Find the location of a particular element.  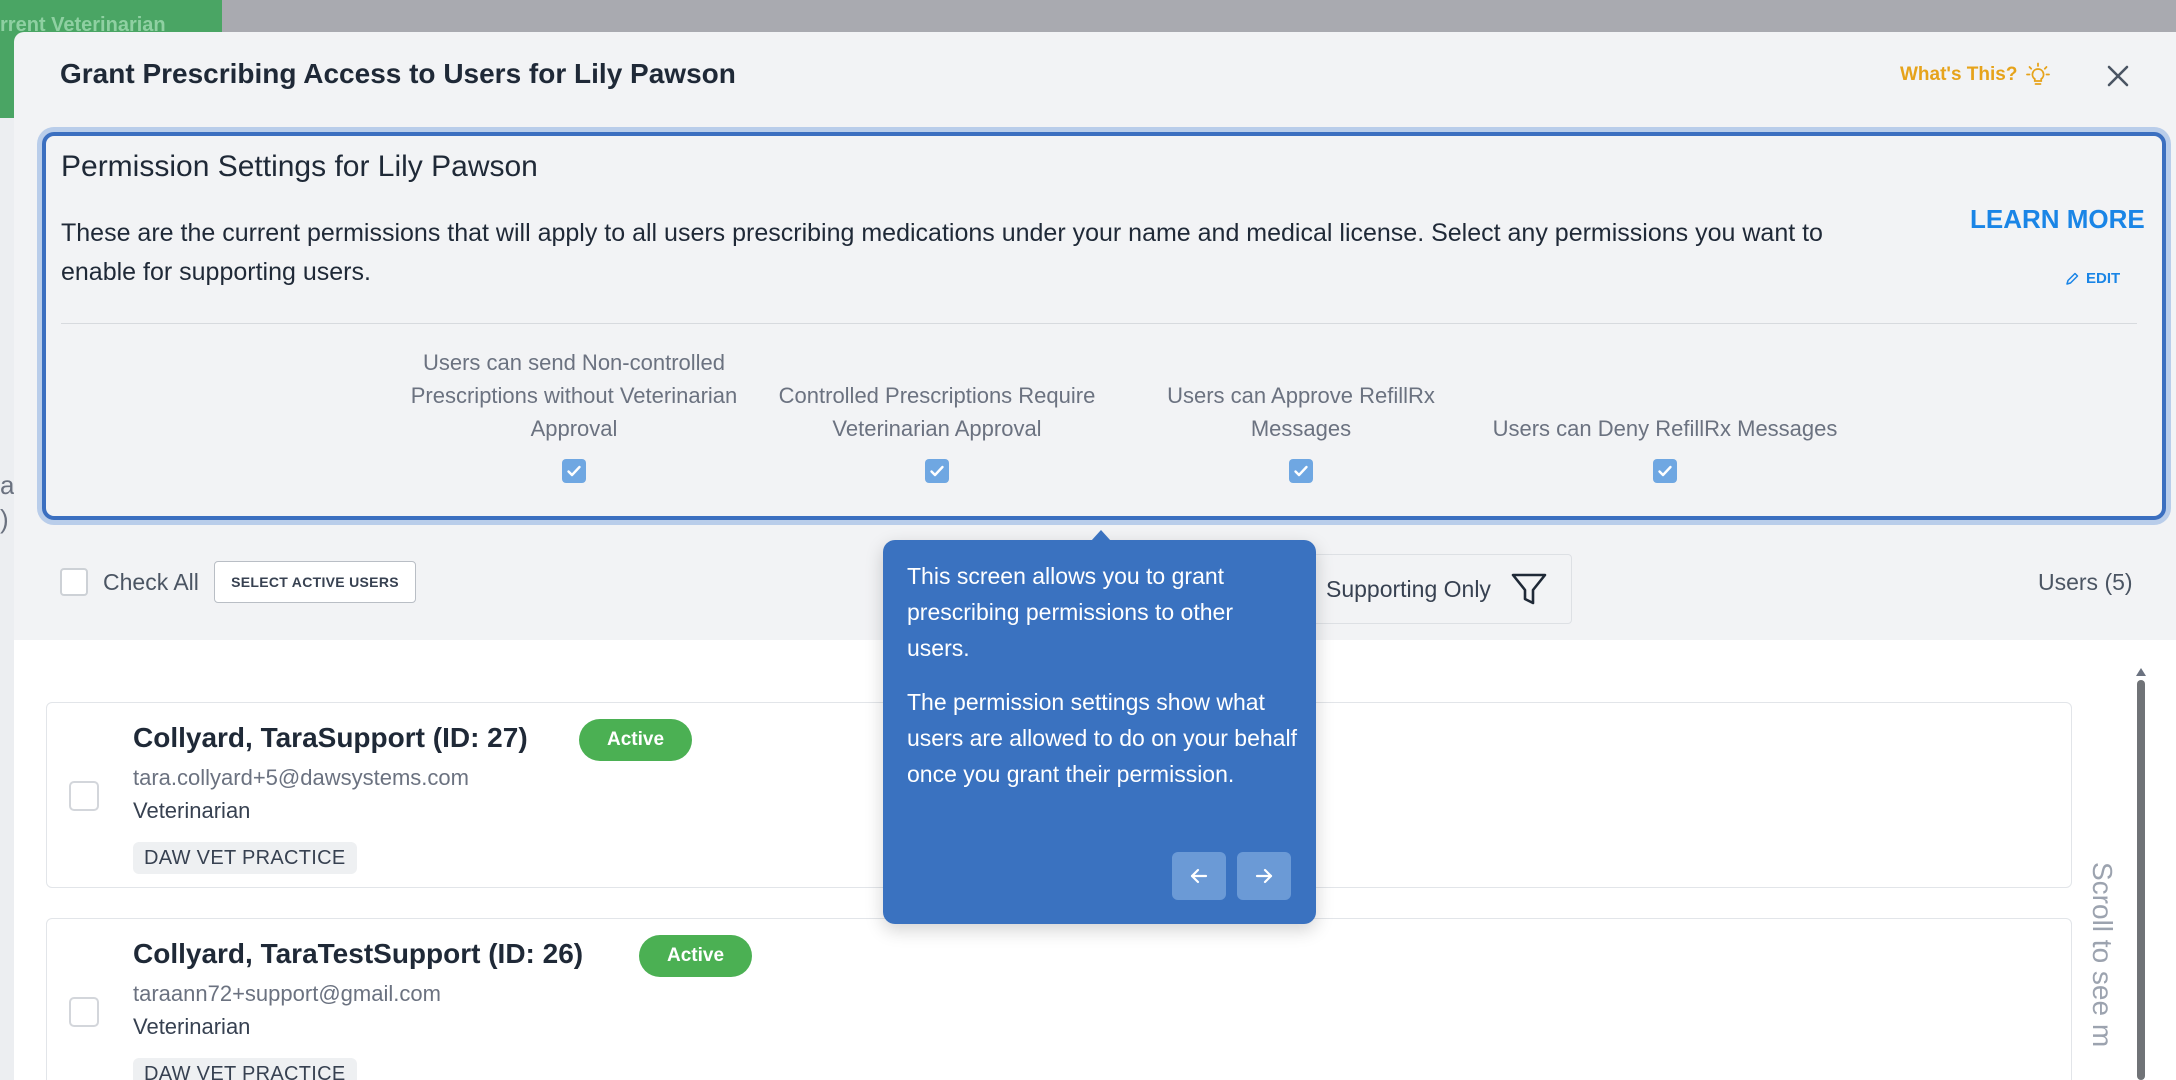

check-all-checkbox is located at coordinates (74, 582).